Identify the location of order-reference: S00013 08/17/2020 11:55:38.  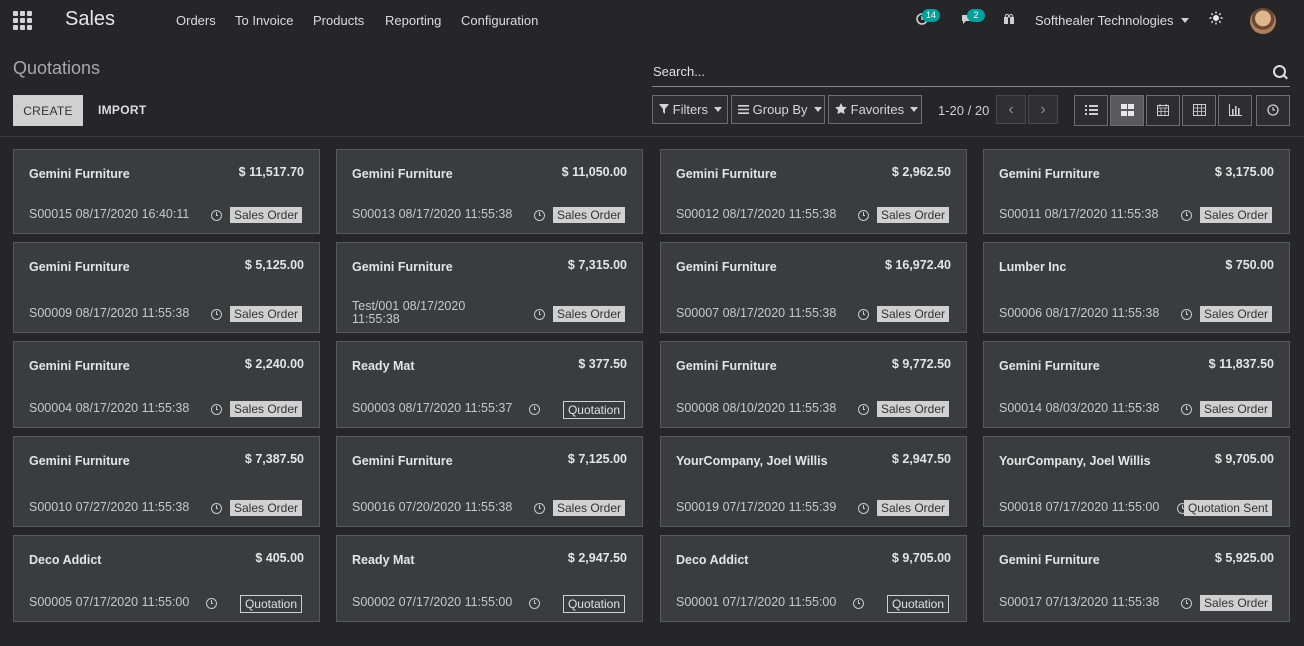
(432, 214).